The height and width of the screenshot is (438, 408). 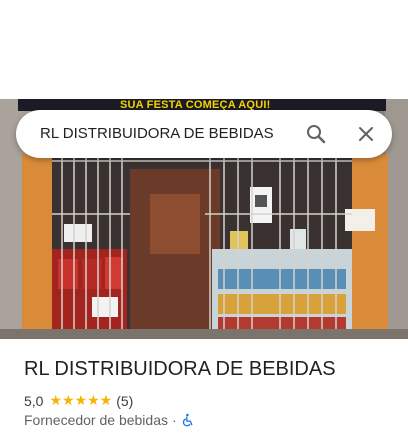 I want to click on search-icon, so click(x=316, y=134).